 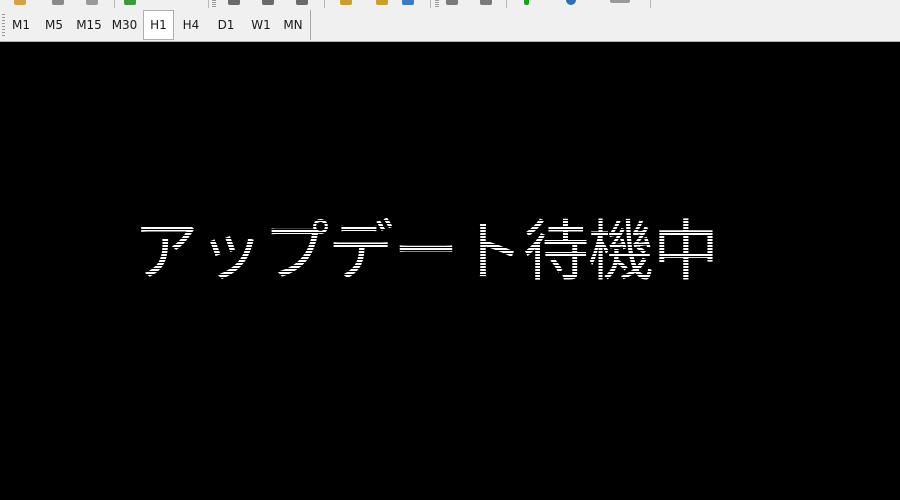 What do you see at coordinates (226, 25) in the screenshot?
I see `timeframe-d1-button: D1` at bounding box center [226, 25].